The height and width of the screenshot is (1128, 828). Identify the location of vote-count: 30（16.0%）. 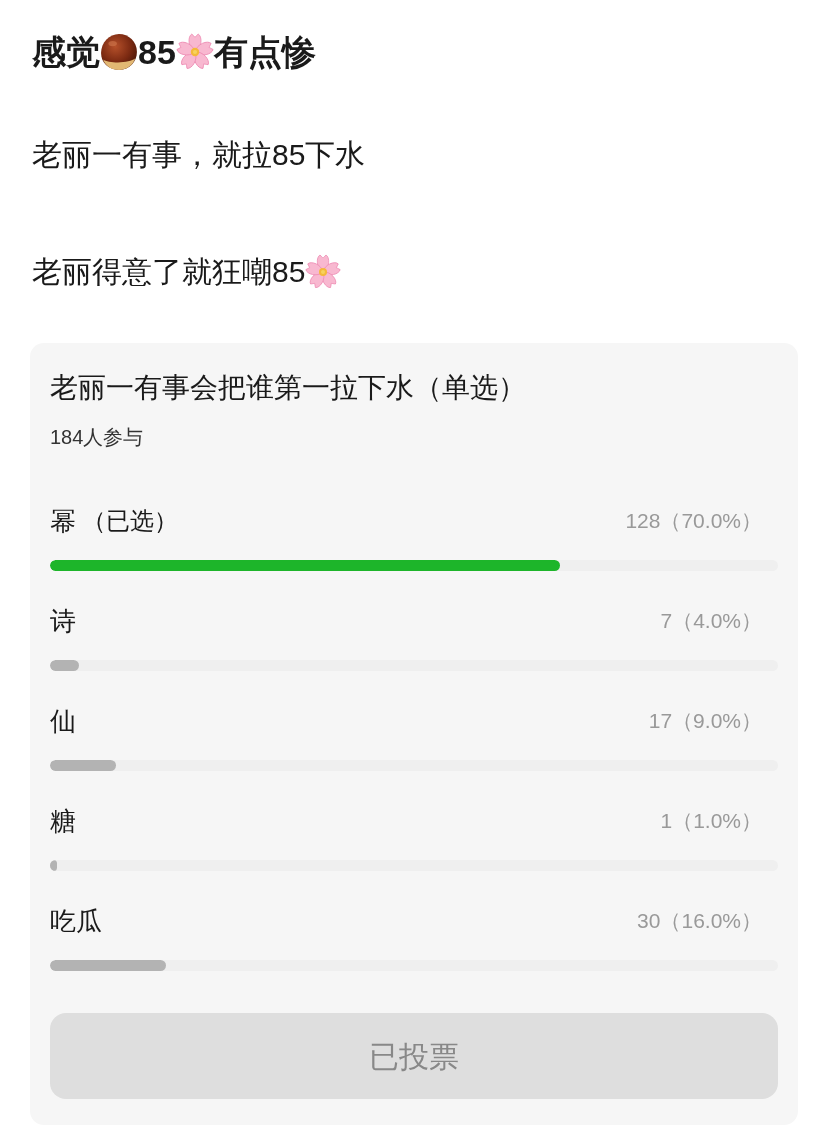
(699, 921).